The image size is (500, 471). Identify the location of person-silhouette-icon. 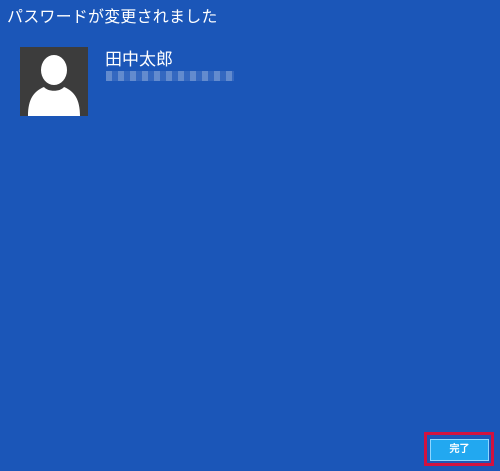
(54, 81).